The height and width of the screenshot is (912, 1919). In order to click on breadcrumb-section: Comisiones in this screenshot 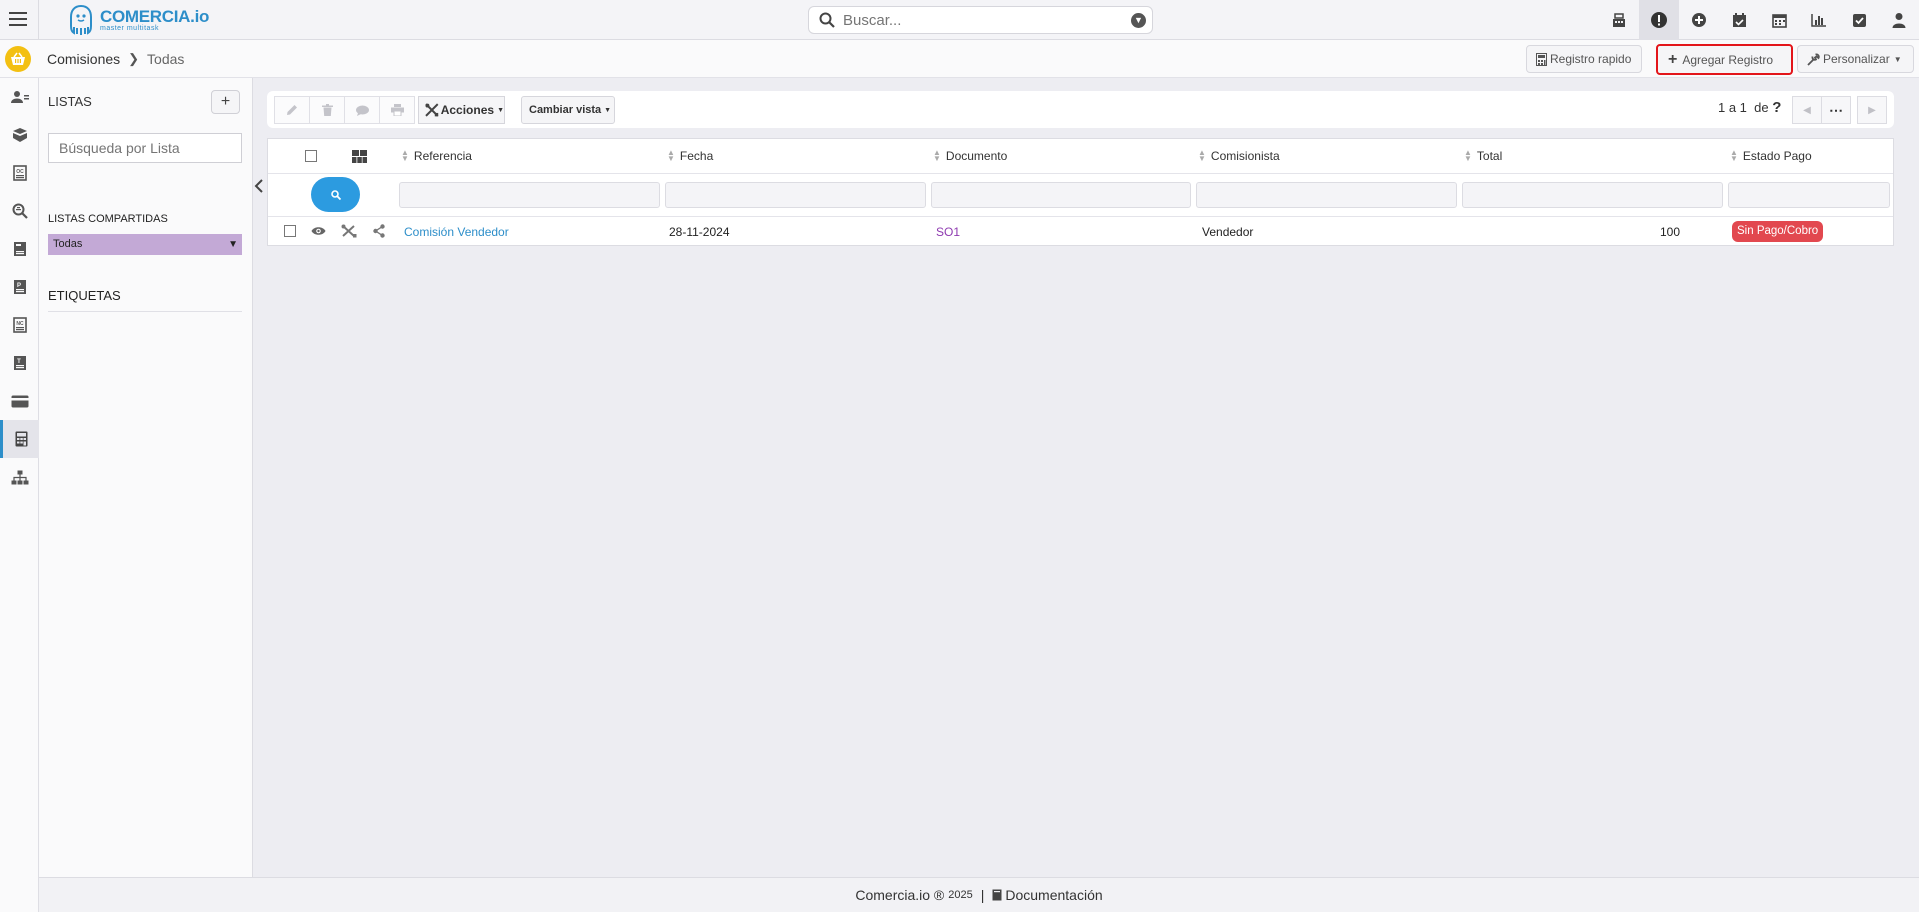, I will do `click(83, 59)`.